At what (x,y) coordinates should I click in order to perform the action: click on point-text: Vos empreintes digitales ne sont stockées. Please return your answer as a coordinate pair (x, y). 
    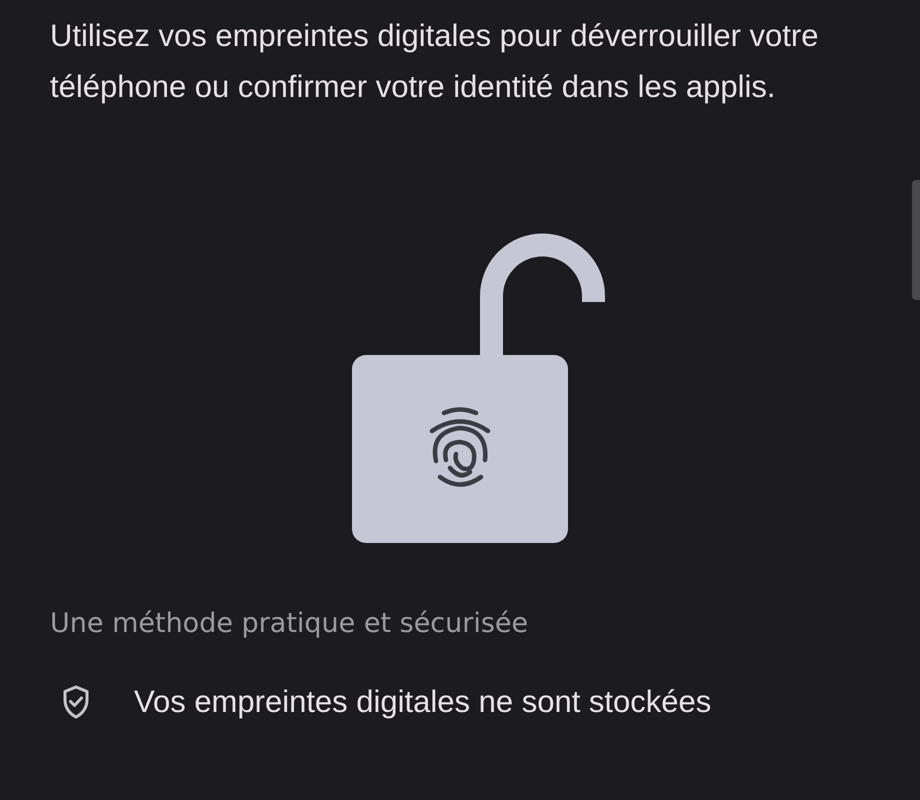
    Looking at the image, I should click on (423, 702).